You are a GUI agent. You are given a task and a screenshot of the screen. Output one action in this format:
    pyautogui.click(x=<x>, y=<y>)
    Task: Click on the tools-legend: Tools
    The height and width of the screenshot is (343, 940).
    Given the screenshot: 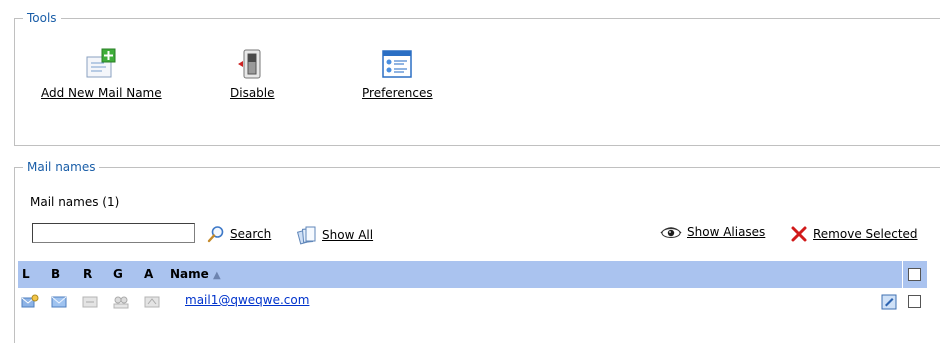 What is the action you would take?
    pyautogui.click(x=42, y=18)
    